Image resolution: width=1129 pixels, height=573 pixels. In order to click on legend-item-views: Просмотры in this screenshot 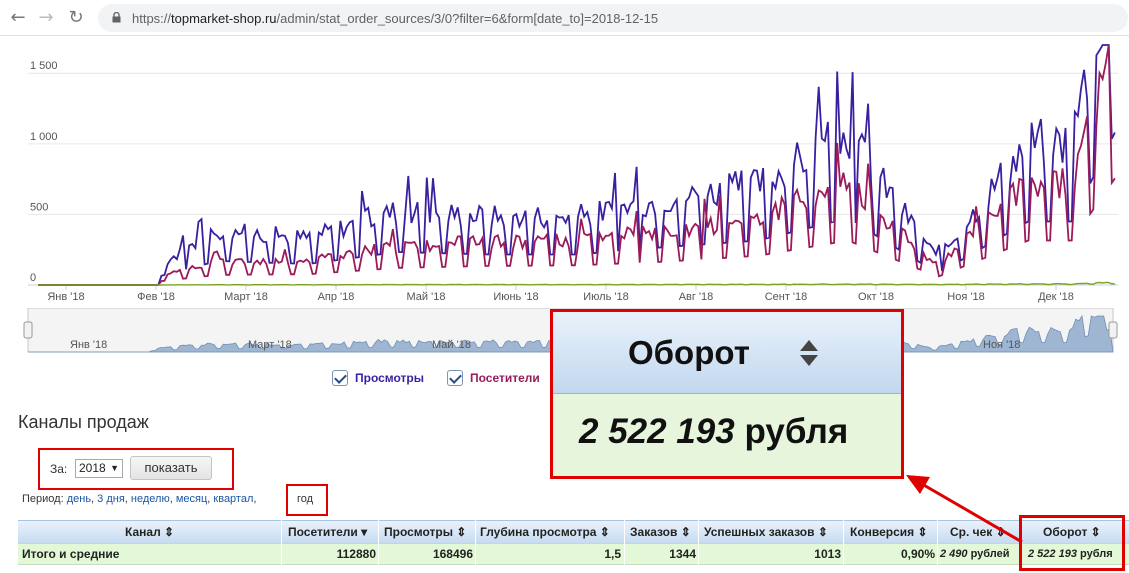, I will do `click(378, 378)`.